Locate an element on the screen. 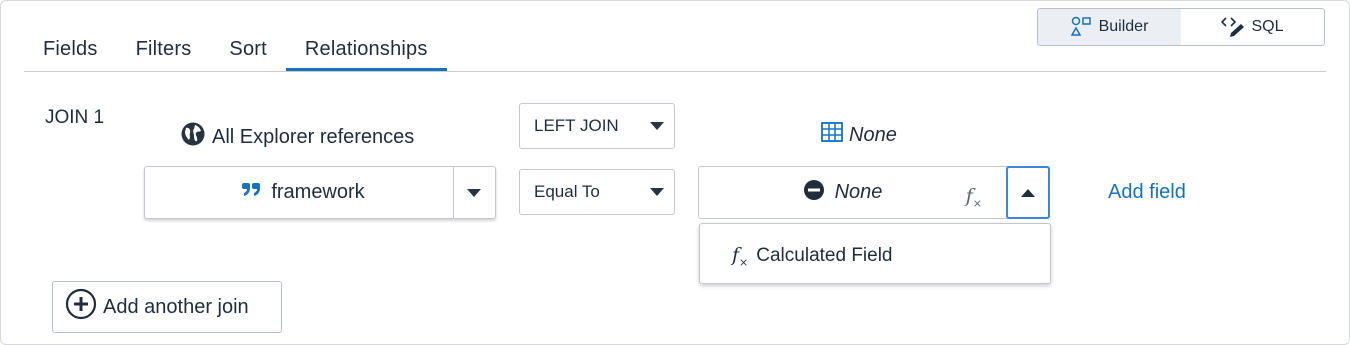  tab-bar: Fields Filters Sort Relationships is located at coordinates (235, 51).